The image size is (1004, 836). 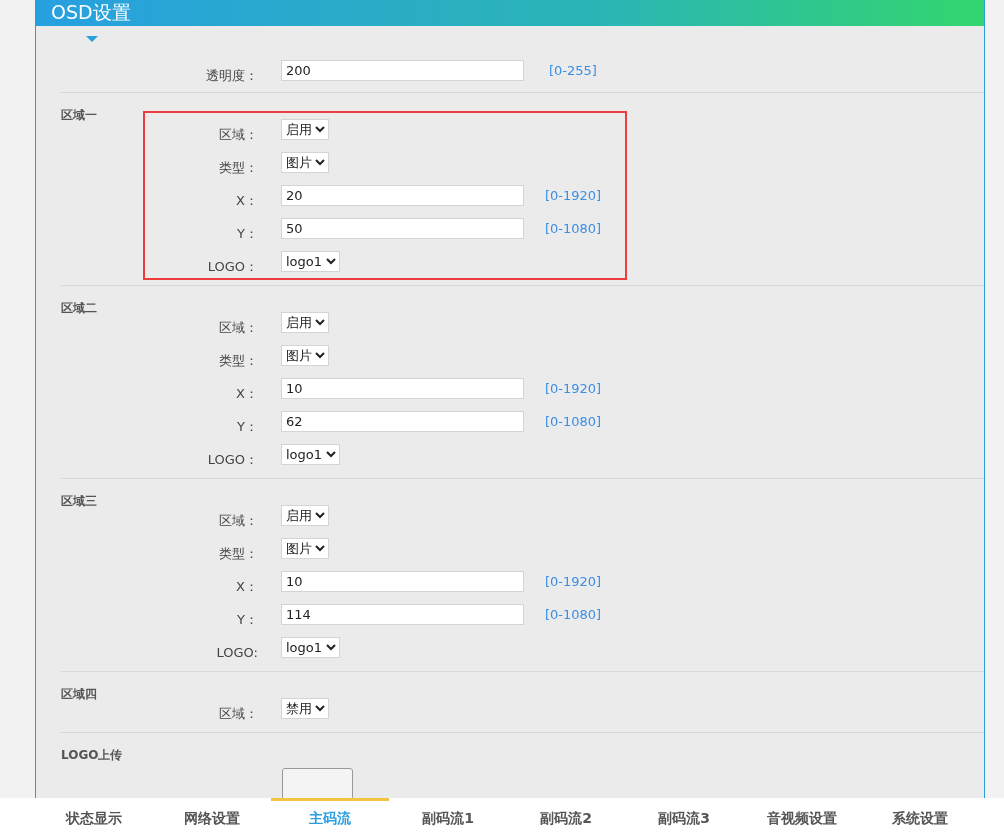 I want to click on section-title: 区域四, so click(x=79, y=694).